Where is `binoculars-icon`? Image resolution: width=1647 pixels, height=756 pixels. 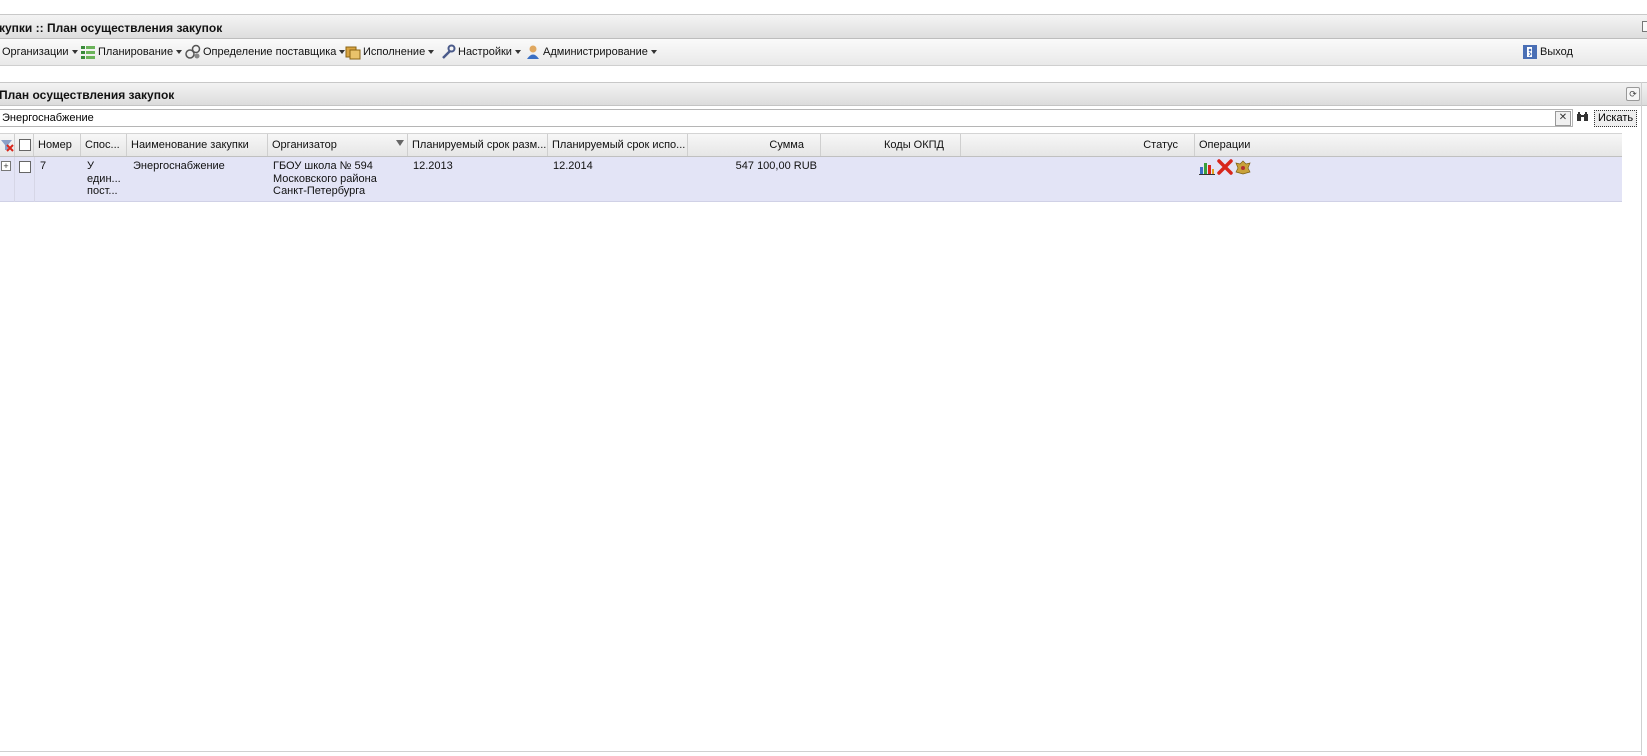
binoculars-icon is located at coordinates (1583, 118).